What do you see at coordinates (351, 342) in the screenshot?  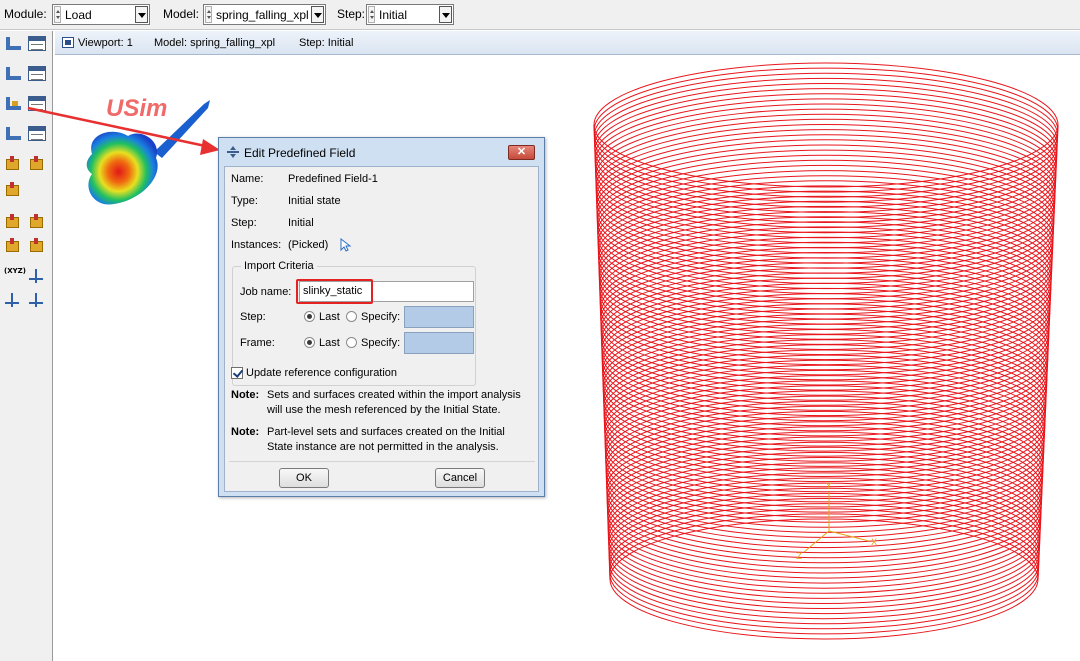 I see `frame-specify-radio` at bounding box center [351, 342].